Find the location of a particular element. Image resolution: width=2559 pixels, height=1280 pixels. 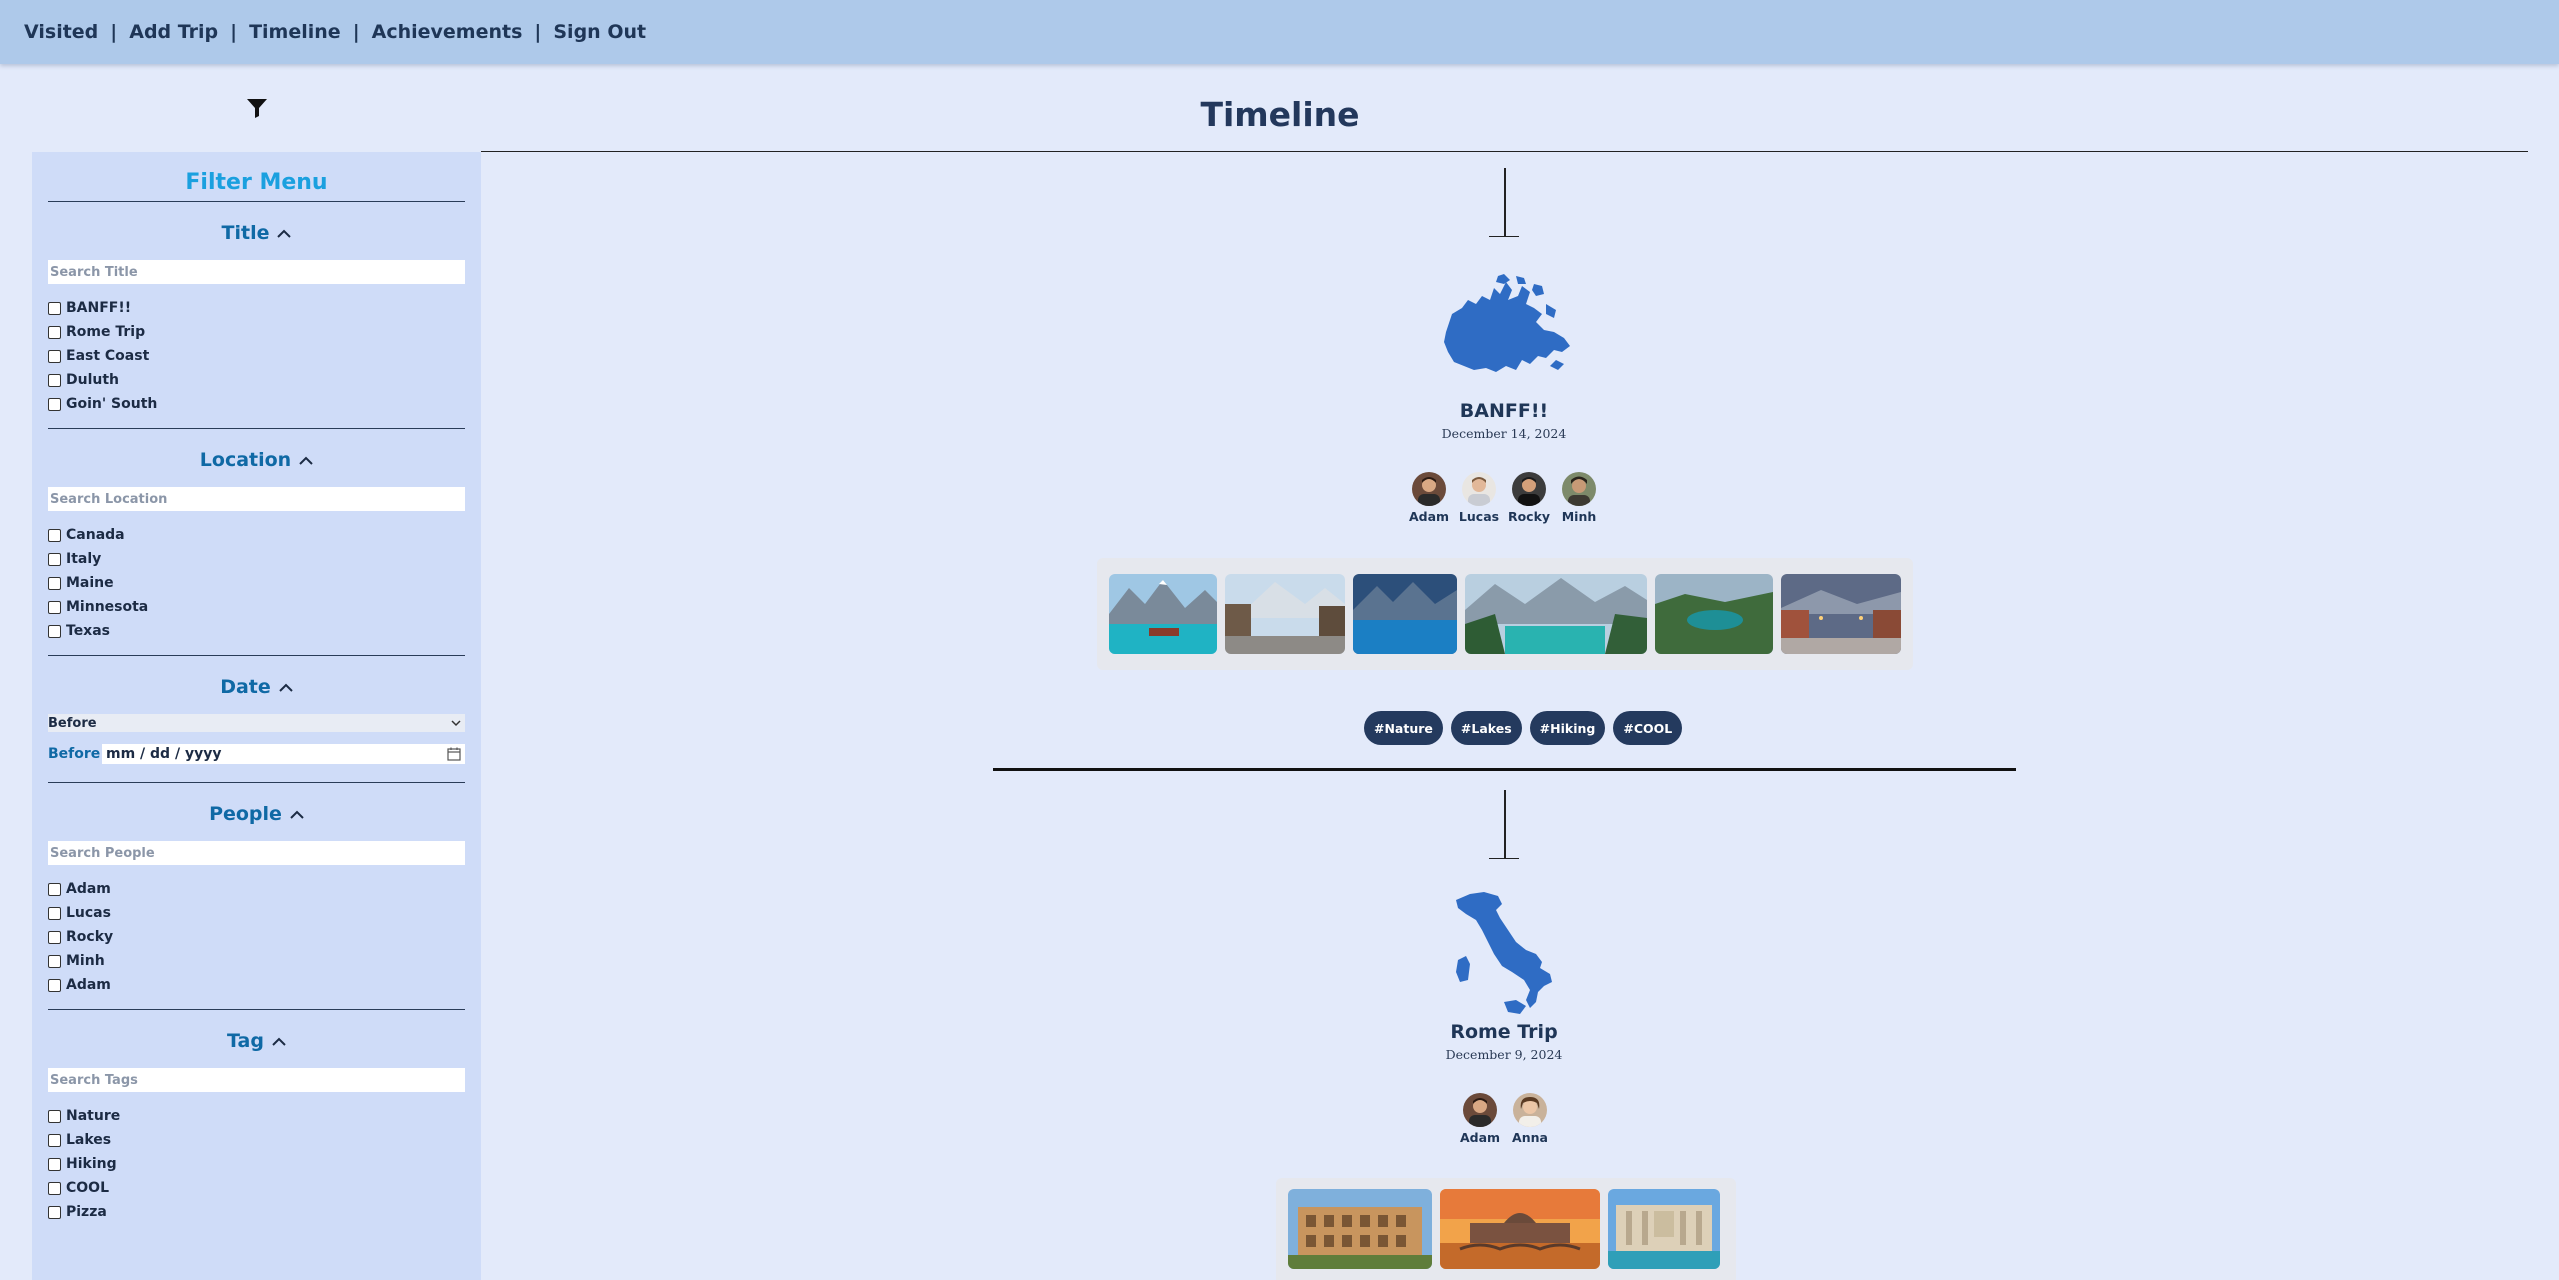

title-section-toggle: Title is located at coordinates (256, 233).